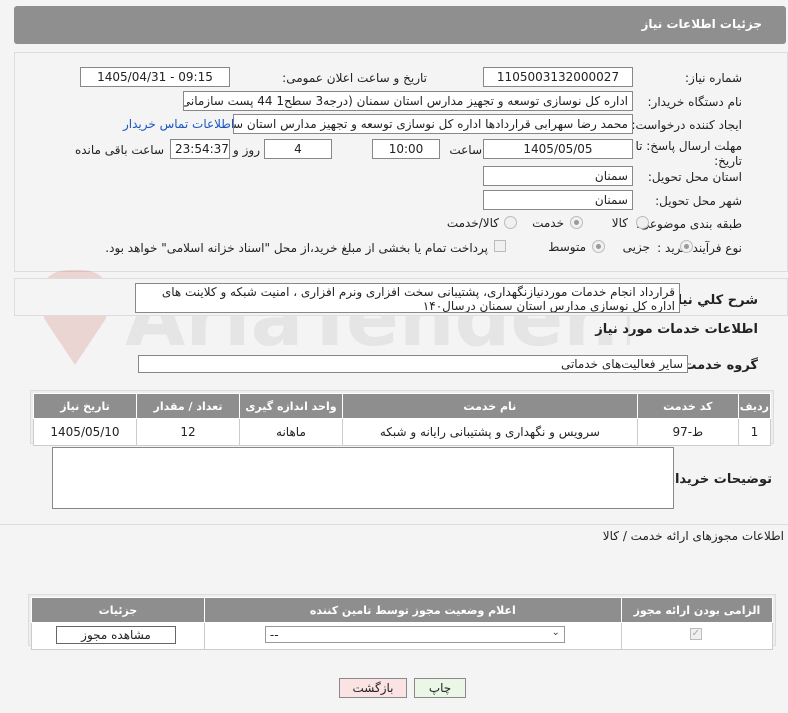 The height and width of the screenshot is (713, 788). Describe the element at coordinates (718, 365) in the screenshot. I see `service-group-label: گروه خدمت:` at that location.